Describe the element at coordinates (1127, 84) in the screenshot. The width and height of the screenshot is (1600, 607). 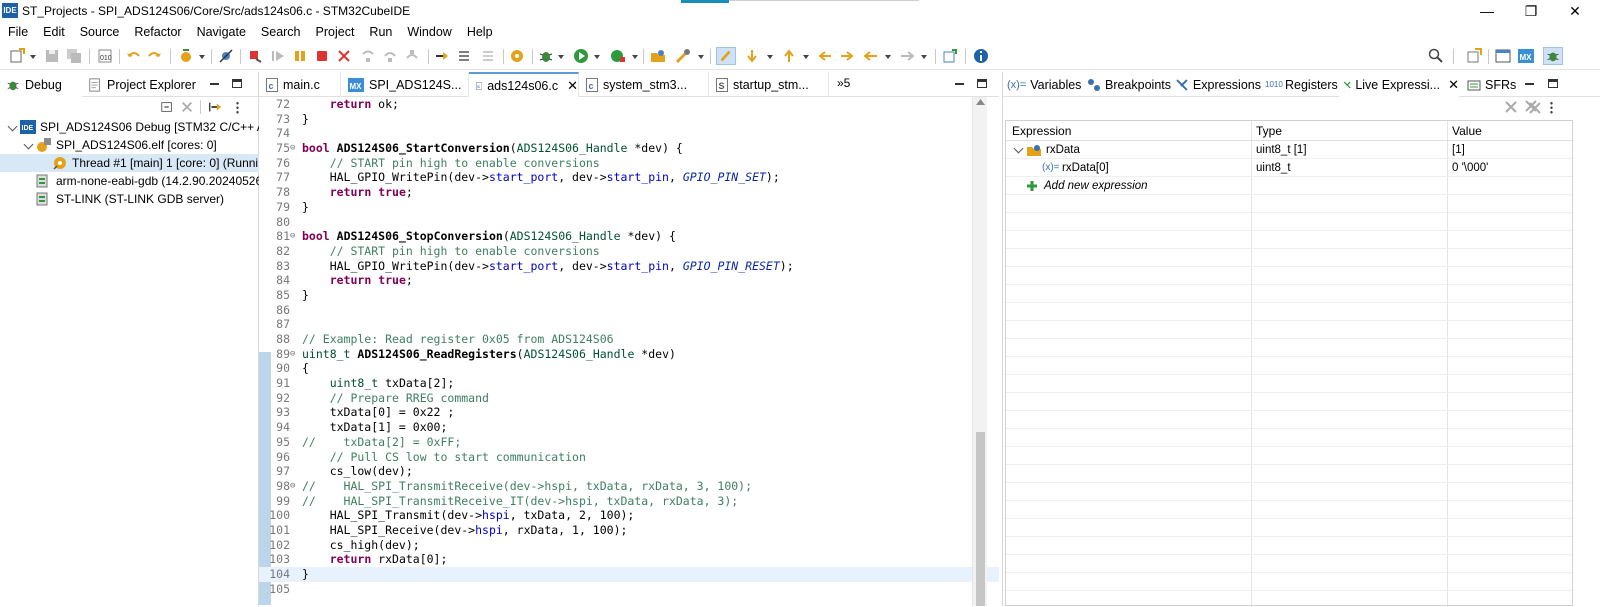
I see `tab-breakpoints: Breakpoints` at that location.